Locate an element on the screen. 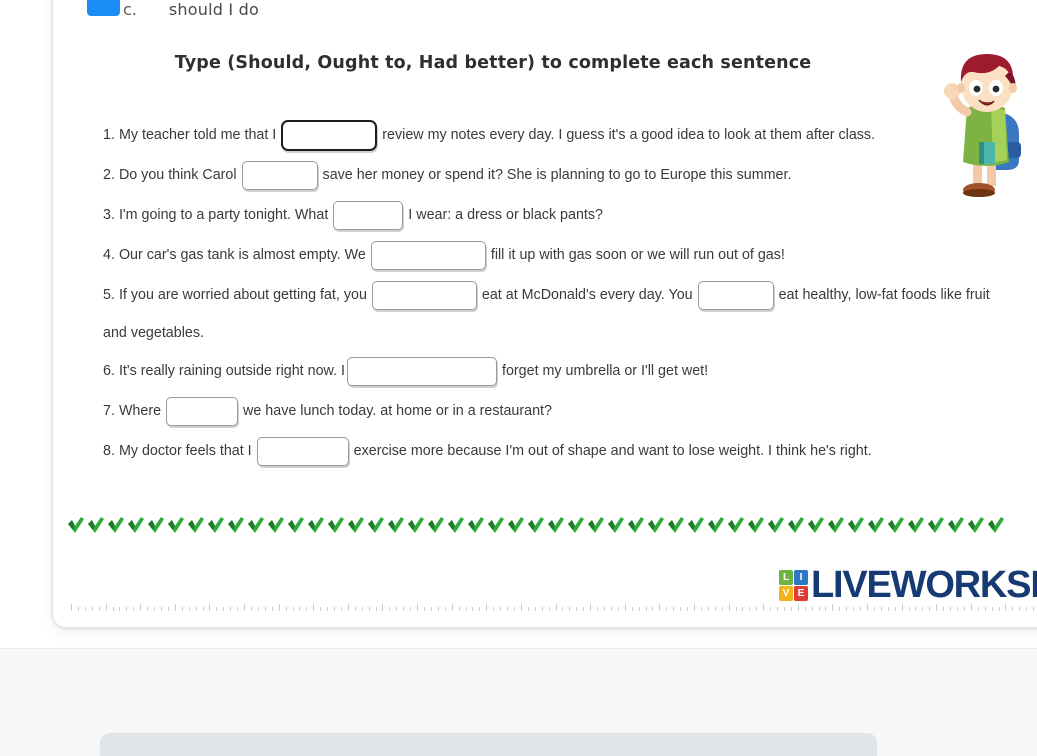 The height and width of the screenshot is (756, 1037). answer-input-5a is located at coordinates (424, 295).